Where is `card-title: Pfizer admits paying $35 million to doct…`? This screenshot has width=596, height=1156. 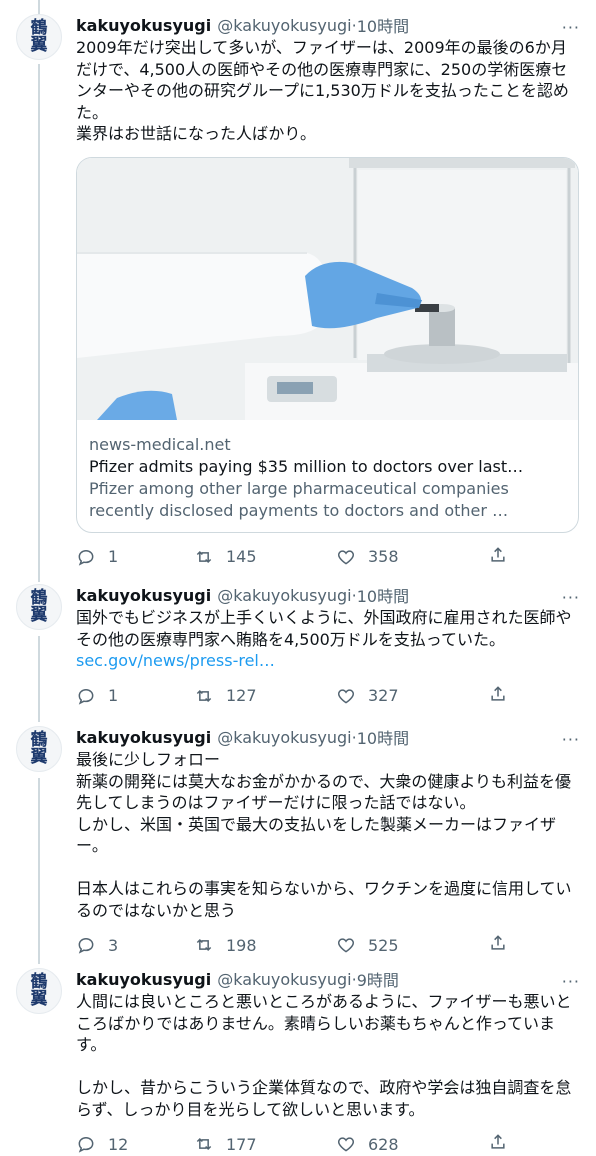 card-title: Pfizer admits paying $35 million to doct… is located at coordinates (306, 466).